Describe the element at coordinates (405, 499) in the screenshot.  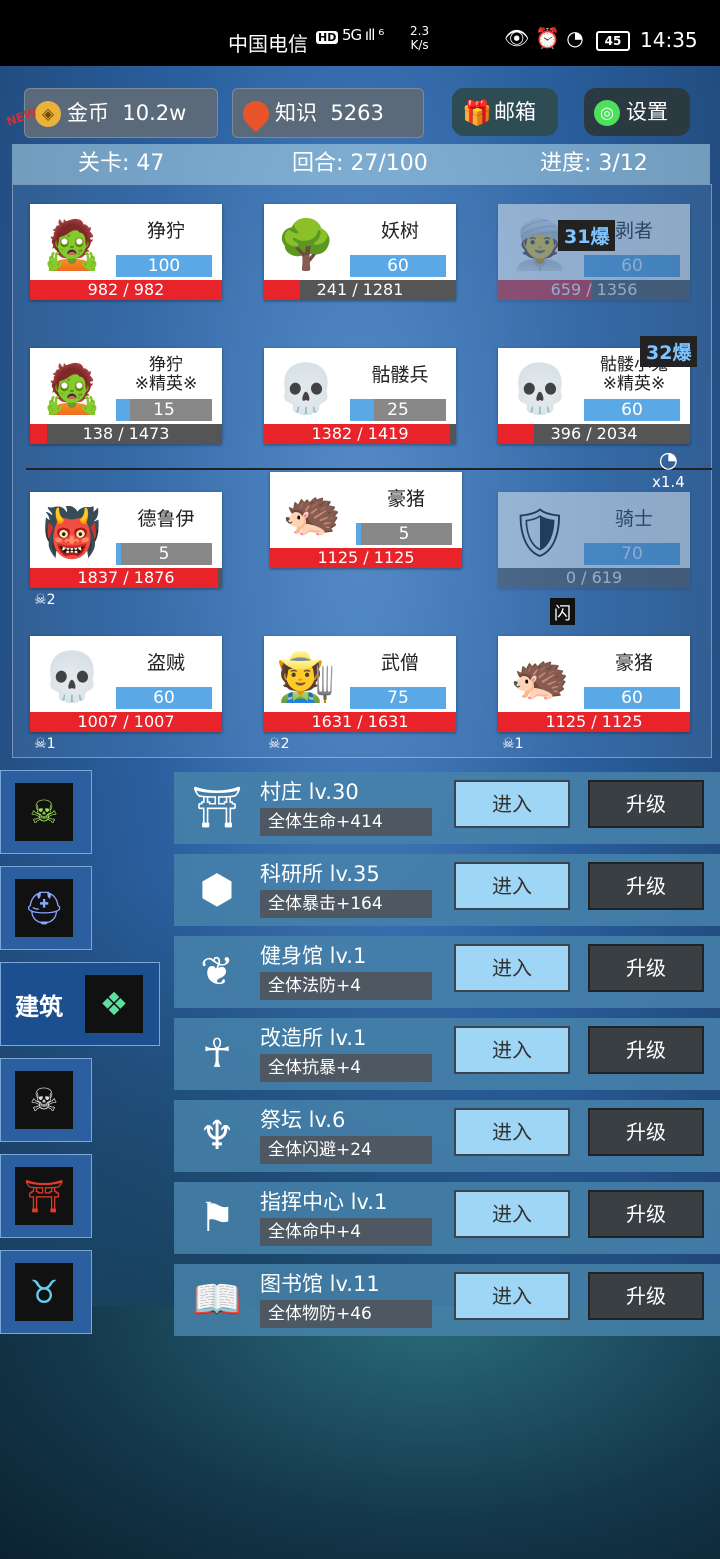
I see `unit-name: 豪猪` at that location.